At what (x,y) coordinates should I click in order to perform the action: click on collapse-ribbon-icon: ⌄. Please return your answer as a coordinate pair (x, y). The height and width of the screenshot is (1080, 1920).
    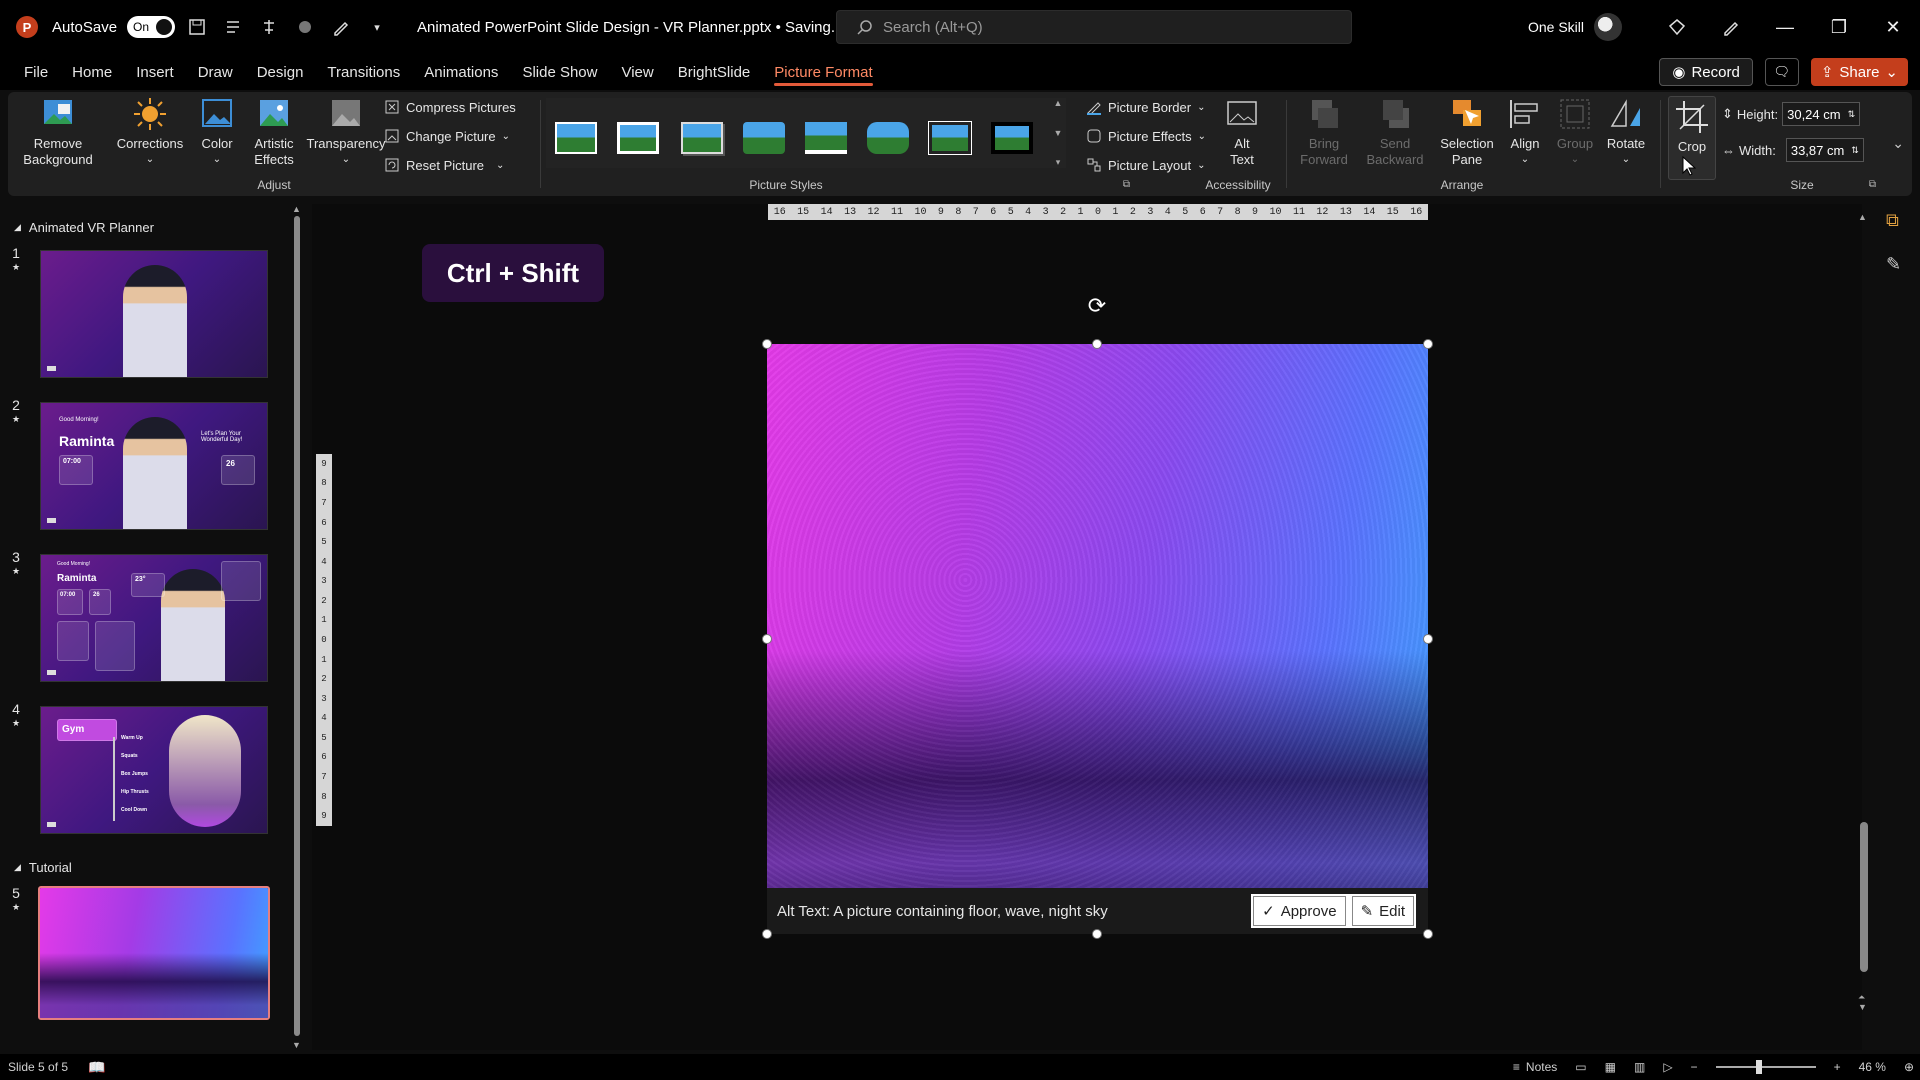
    Looking at the image, I should click on (1898, 143).